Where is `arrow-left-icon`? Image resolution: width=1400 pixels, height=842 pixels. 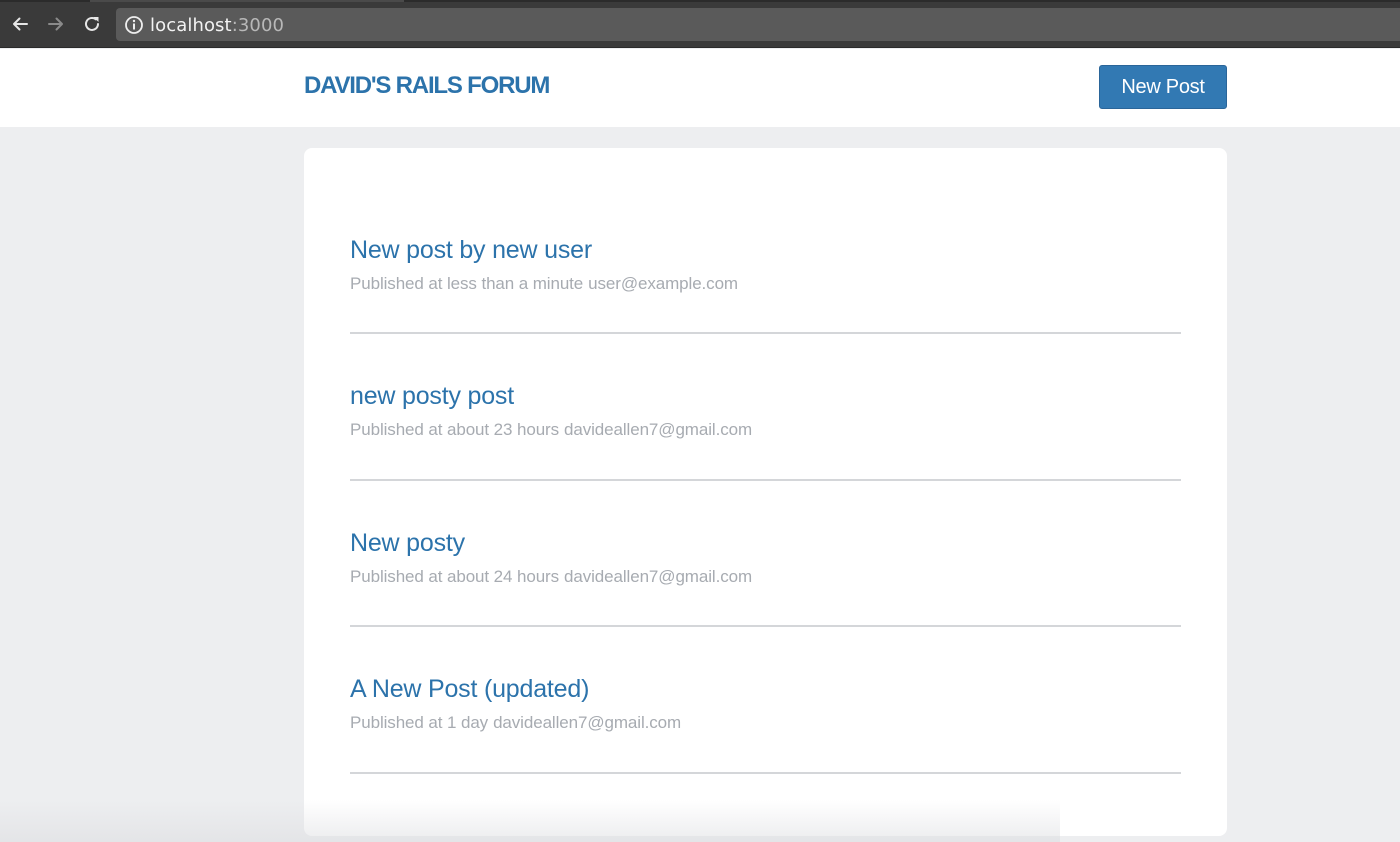 arrow-left-icon is located at coordinates (20, 24).